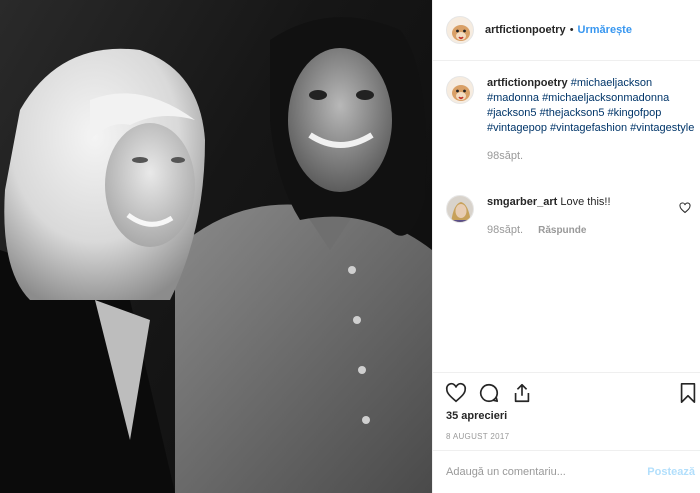  I want to click on add-comment-bar: Postează, so click(566, 471).